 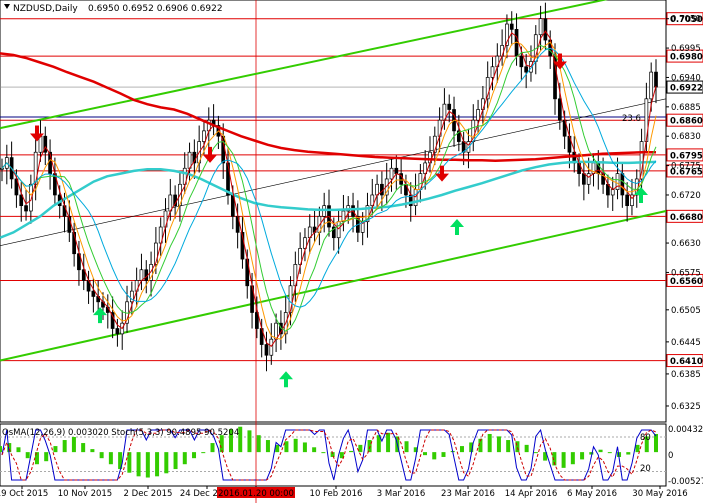 What do you see at coordinates (686, 343) in the screenshot?
I see `y-tick-label: 0.6445` at bounding box center [686, 343].